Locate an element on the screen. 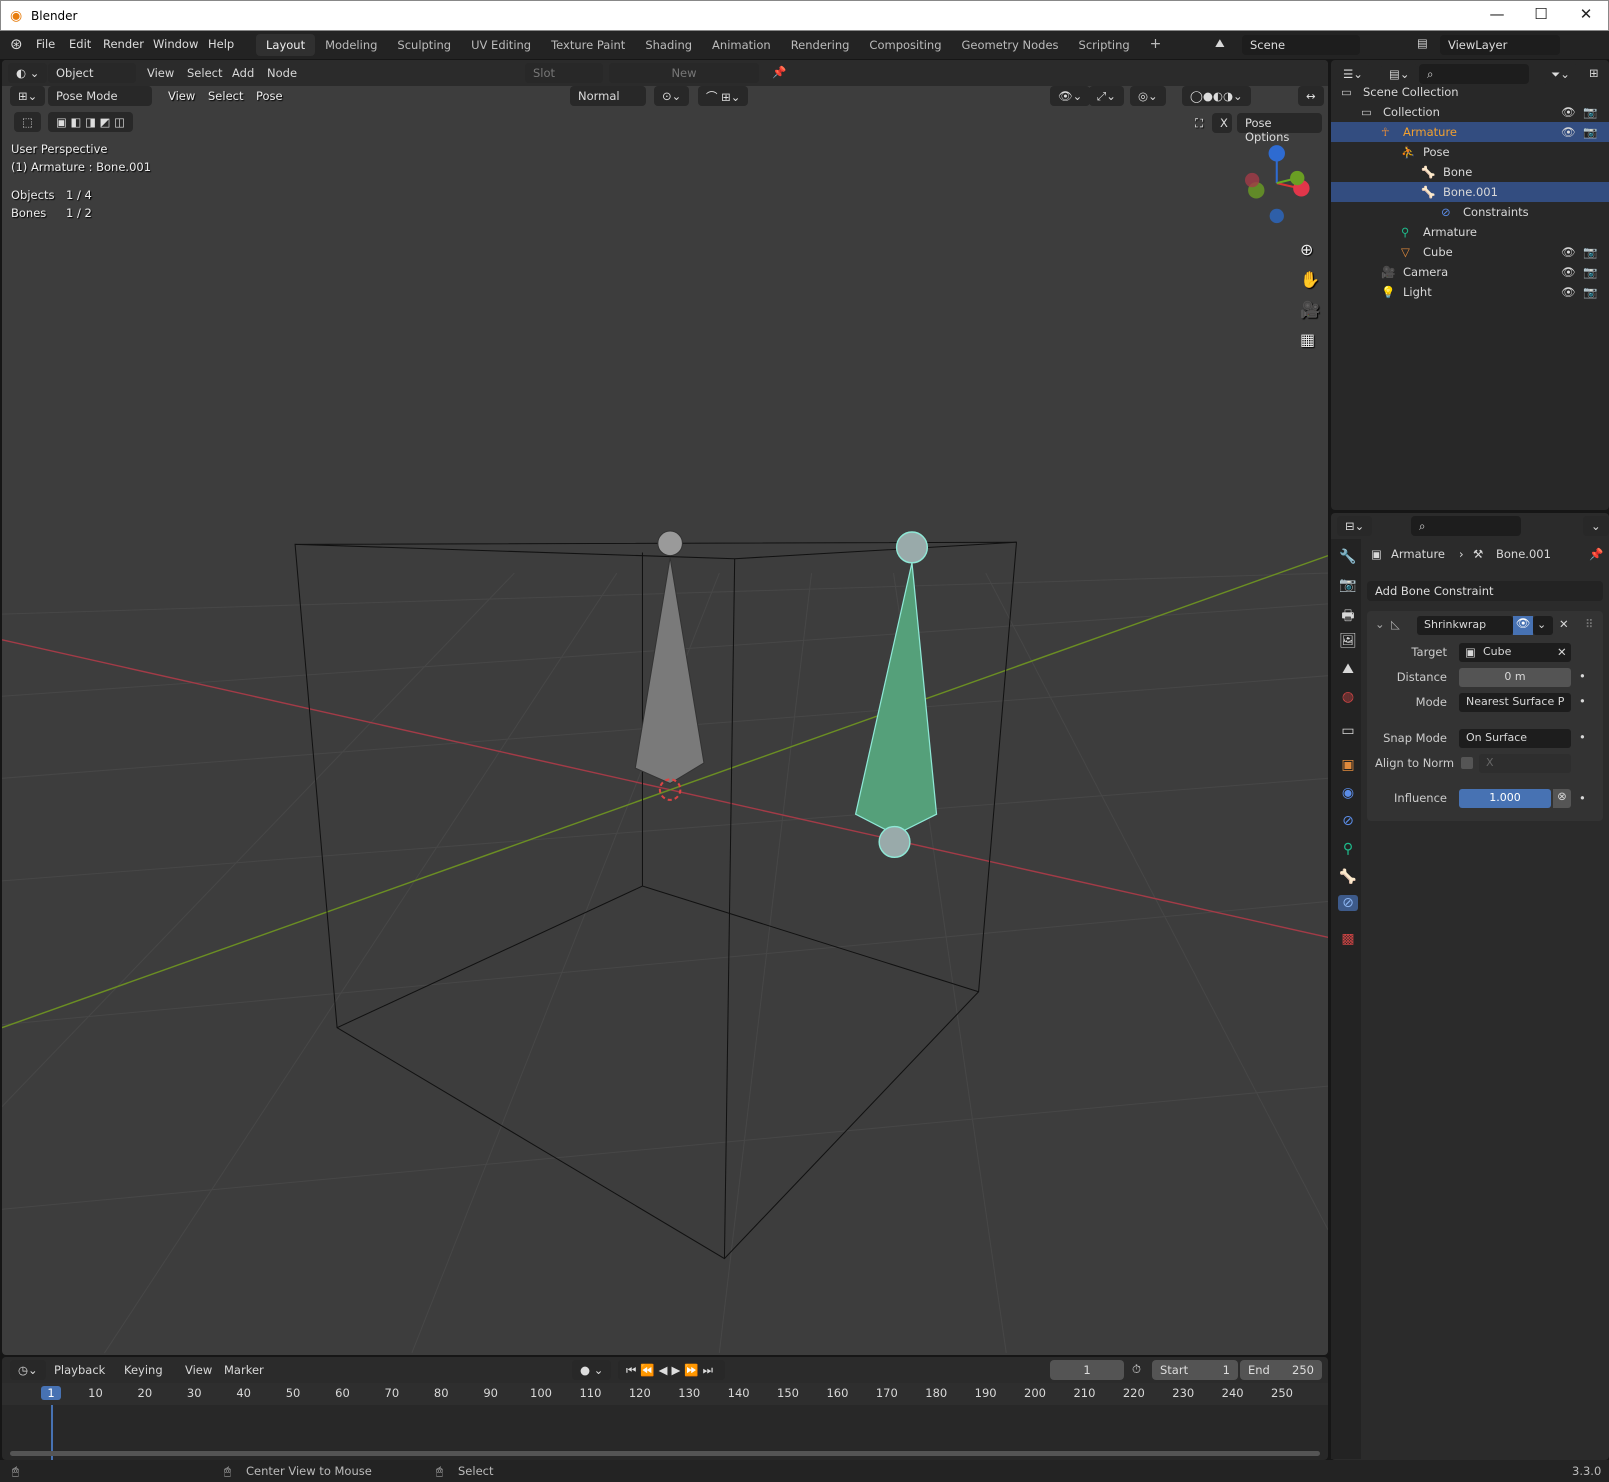  tool-tab-icon: 🔧 is located at coordinates (1348, 557).